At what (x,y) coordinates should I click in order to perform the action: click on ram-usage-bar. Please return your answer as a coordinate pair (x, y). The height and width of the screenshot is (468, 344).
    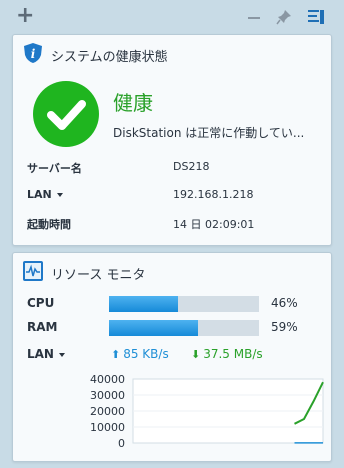
    Looking at the image, I should click on (184, 328).